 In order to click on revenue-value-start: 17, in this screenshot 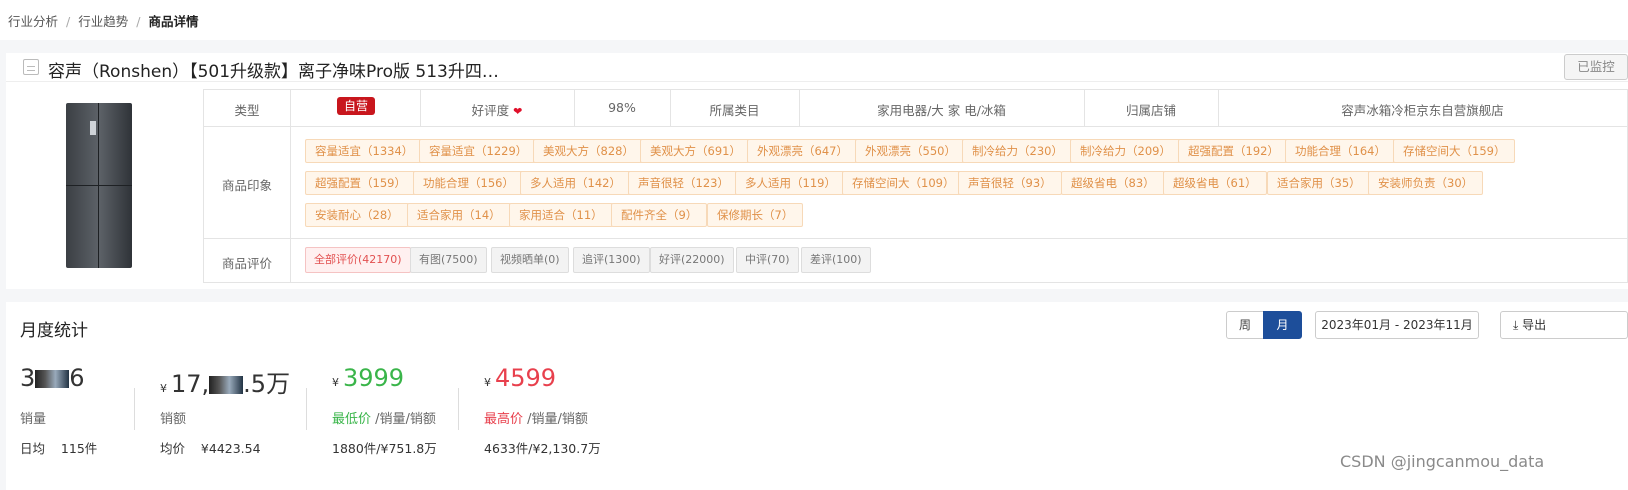, I will do `click(190, 384)`.